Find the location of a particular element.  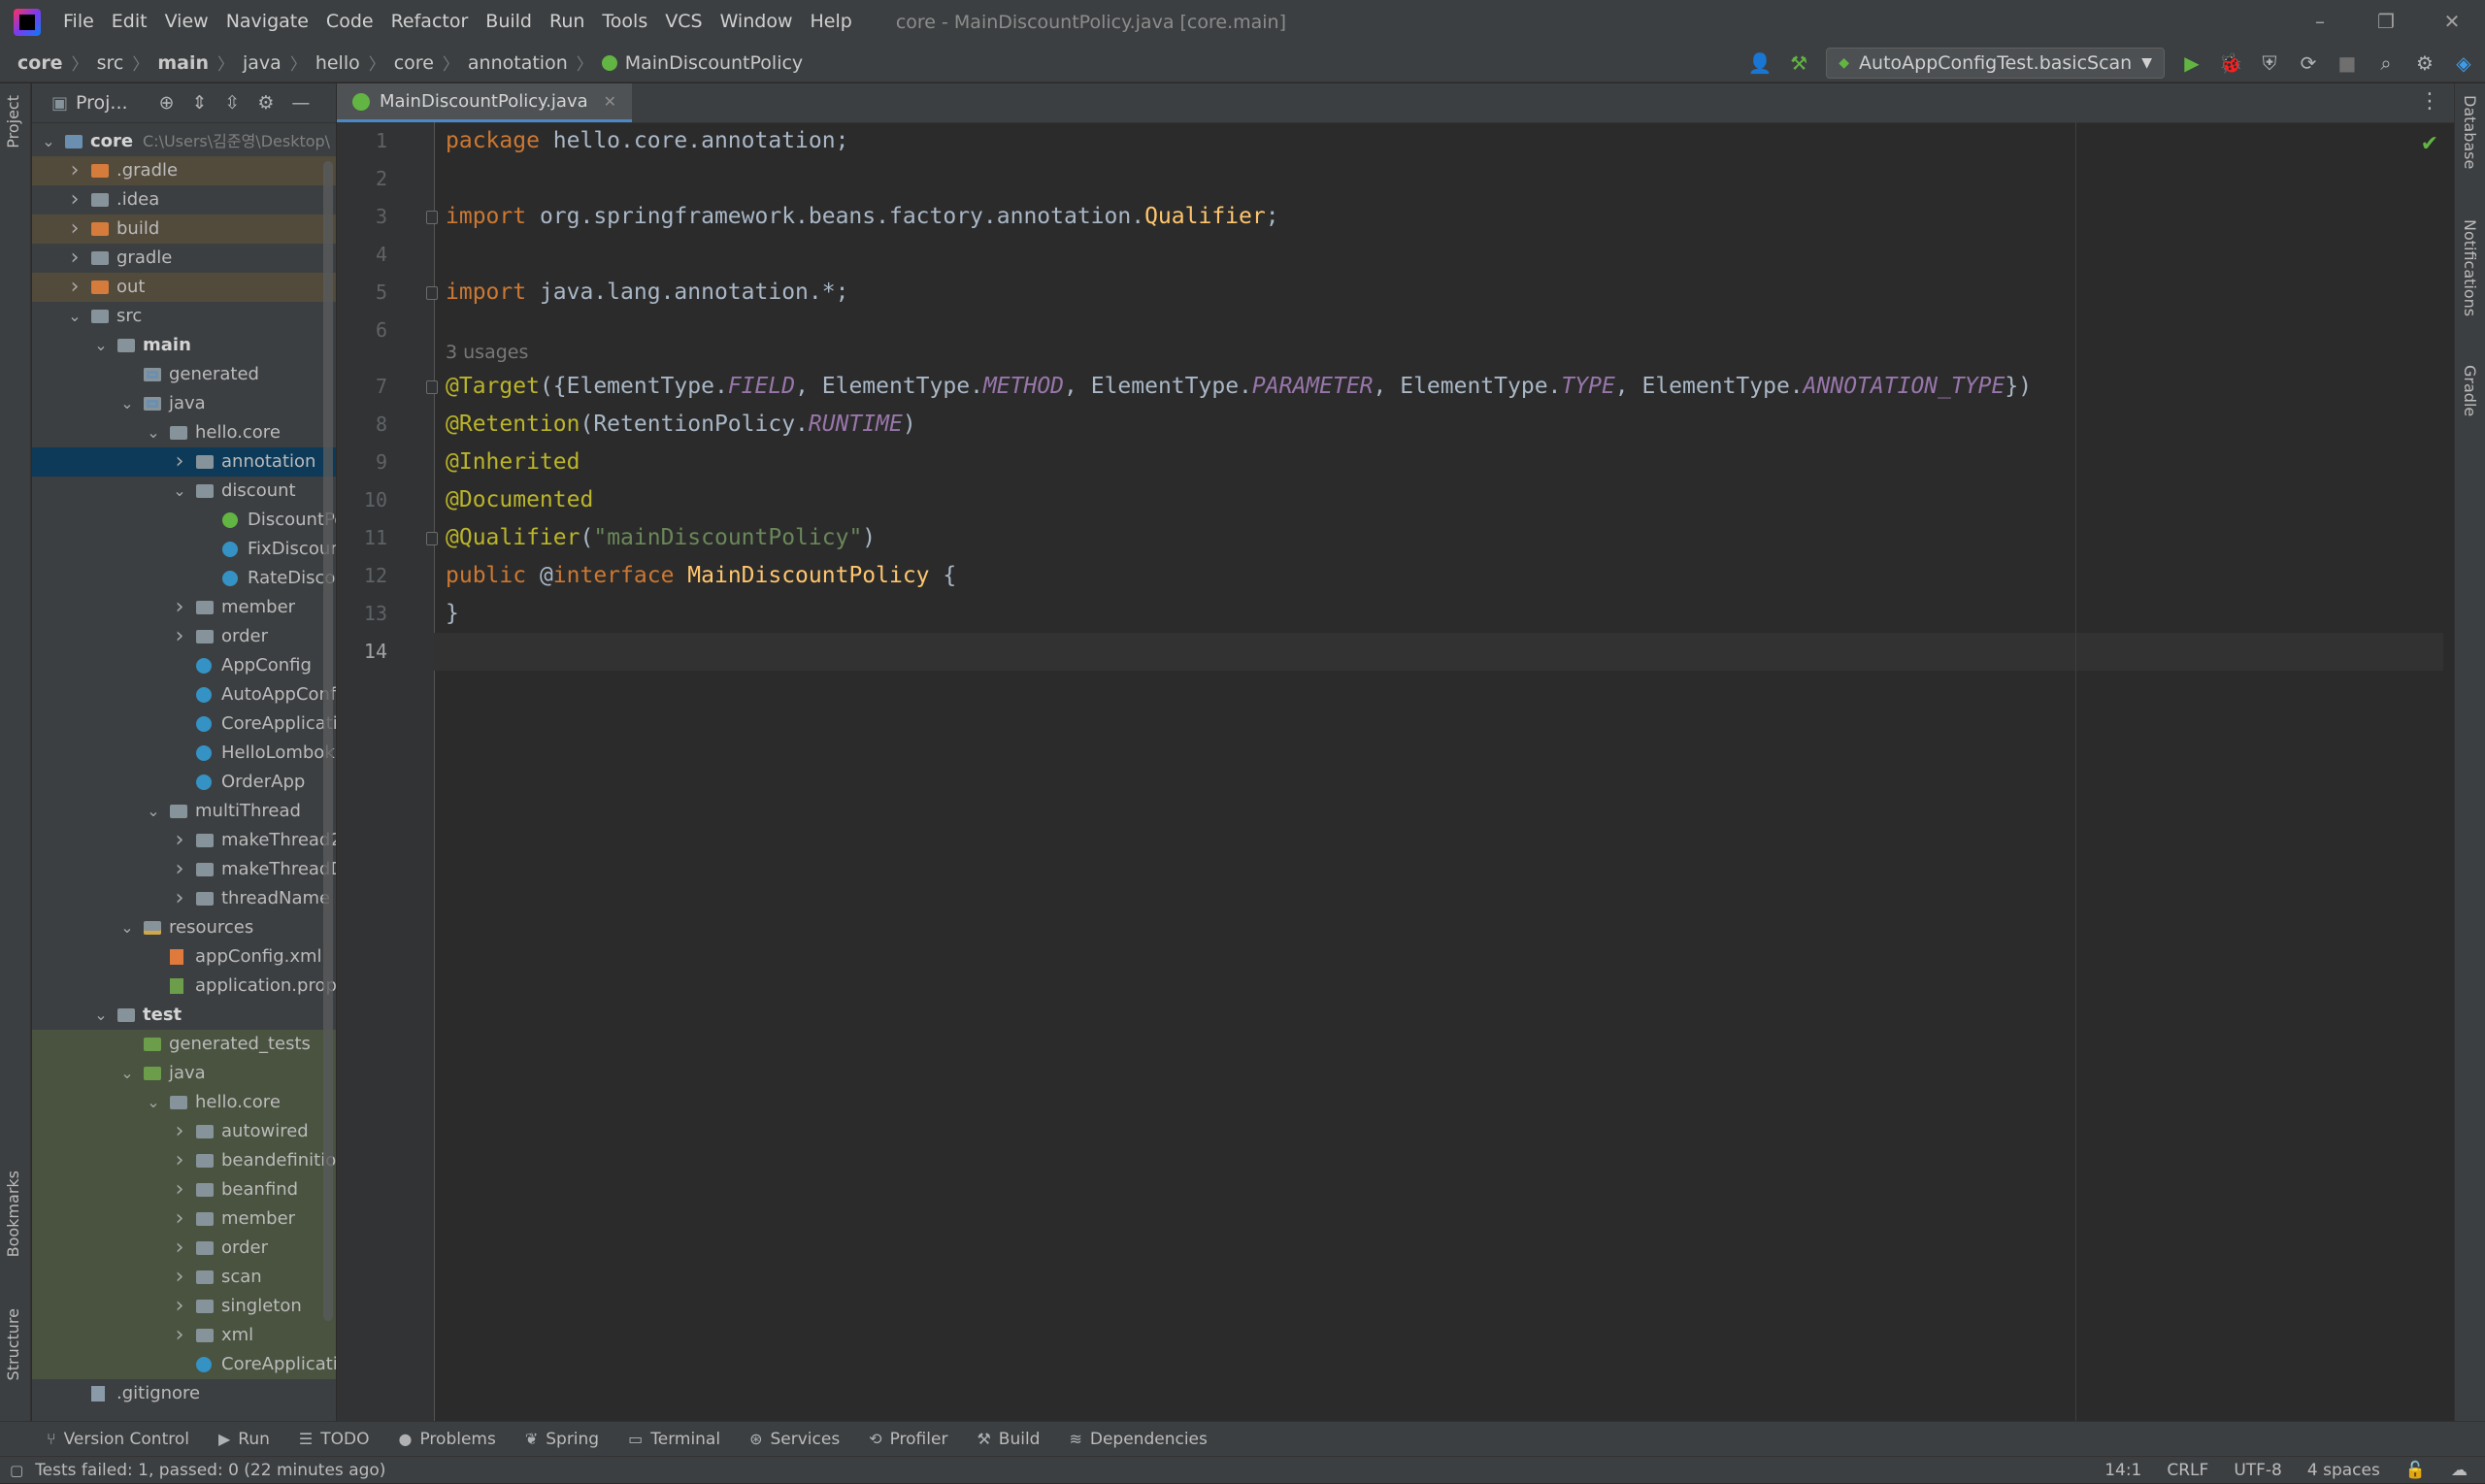

user-icon: 👤 is located at coordinates (1761, 63).